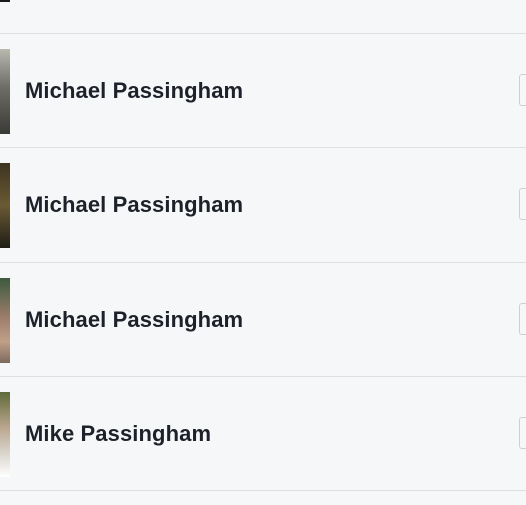 The image size is (526, 505). What do you see at coordinates (263, 16) in the screenshot?
I see `list-item-partial` at bounding box center [263, 16].